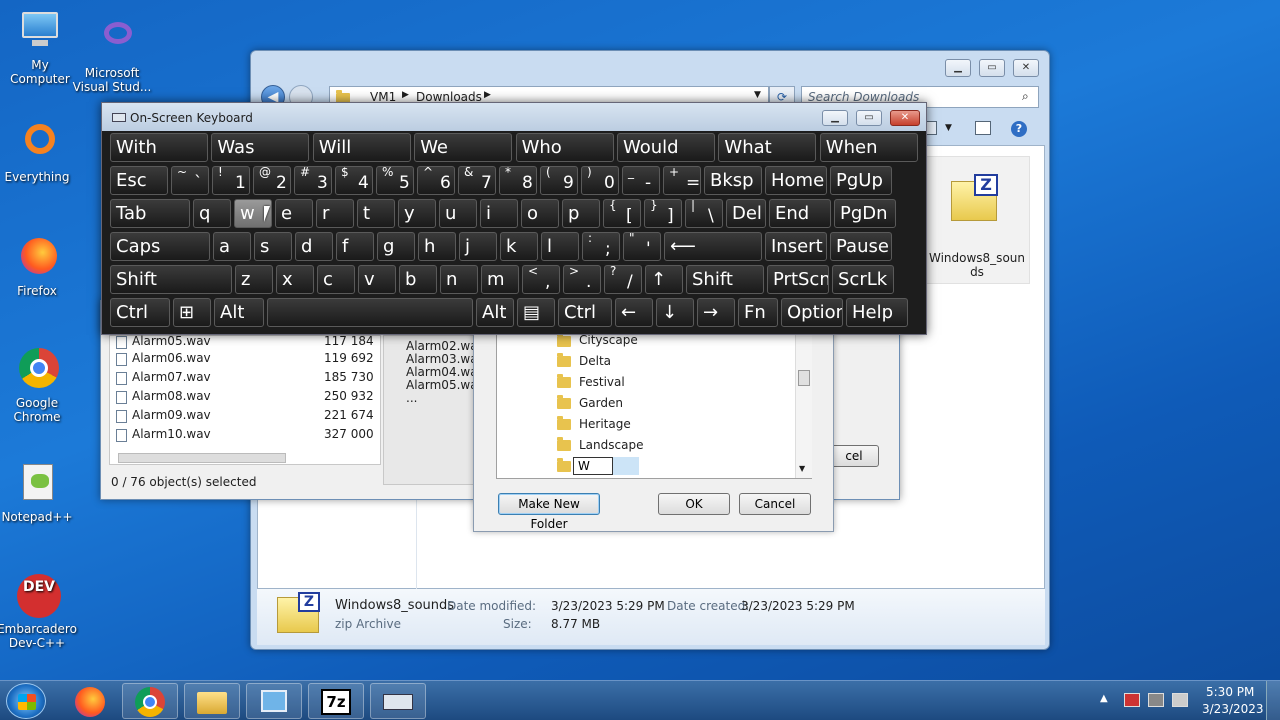  I want to click on help-icon: ?, so click(1019, 129).